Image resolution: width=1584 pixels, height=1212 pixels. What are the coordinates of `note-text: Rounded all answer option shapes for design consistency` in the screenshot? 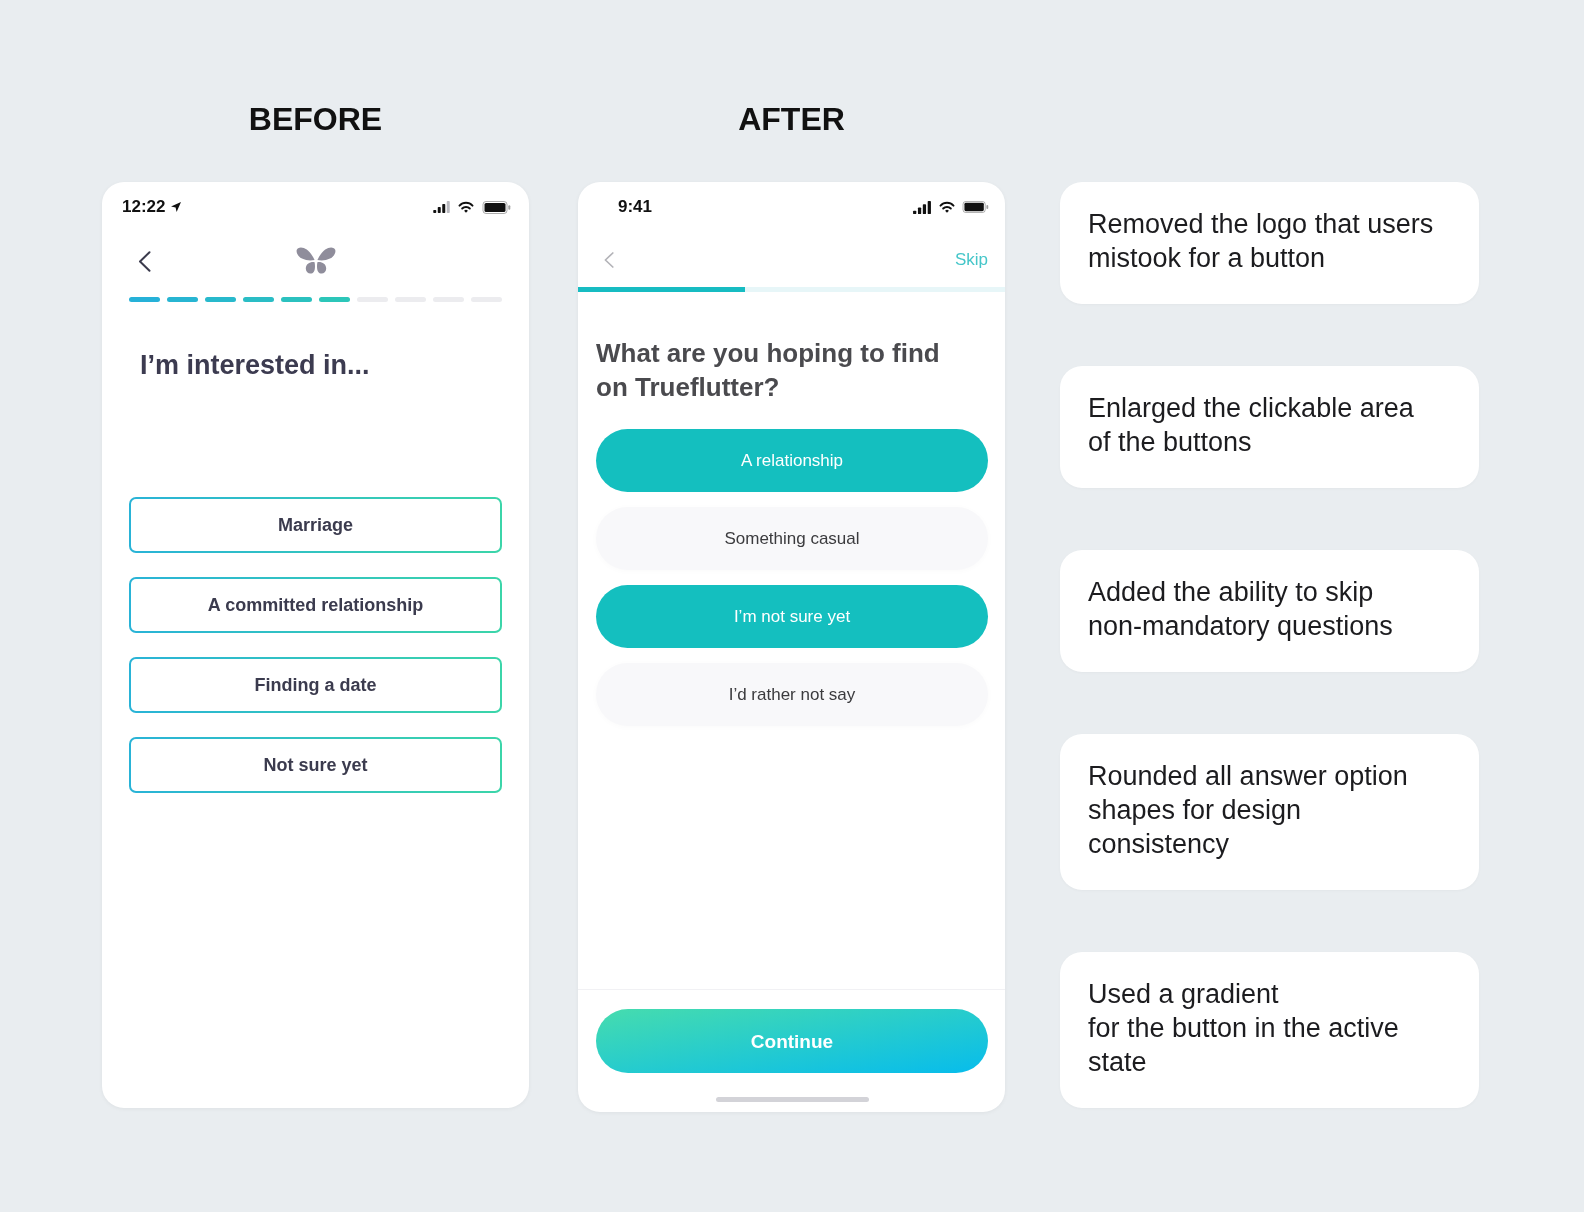 It's located at (1248, 810).